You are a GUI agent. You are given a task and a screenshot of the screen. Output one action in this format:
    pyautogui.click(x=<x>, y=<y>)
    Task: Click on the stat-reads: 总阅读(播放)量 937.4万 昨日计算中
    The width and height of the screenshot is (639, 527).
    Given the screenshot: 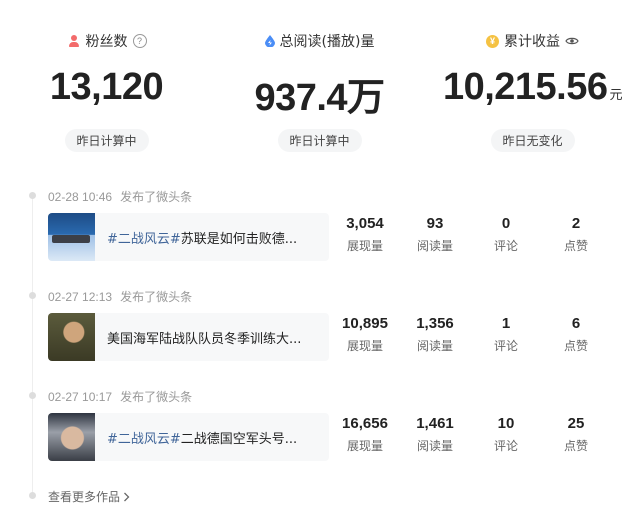 What is the action you would take?
    pyautogui.click(x=319, y=80)
    